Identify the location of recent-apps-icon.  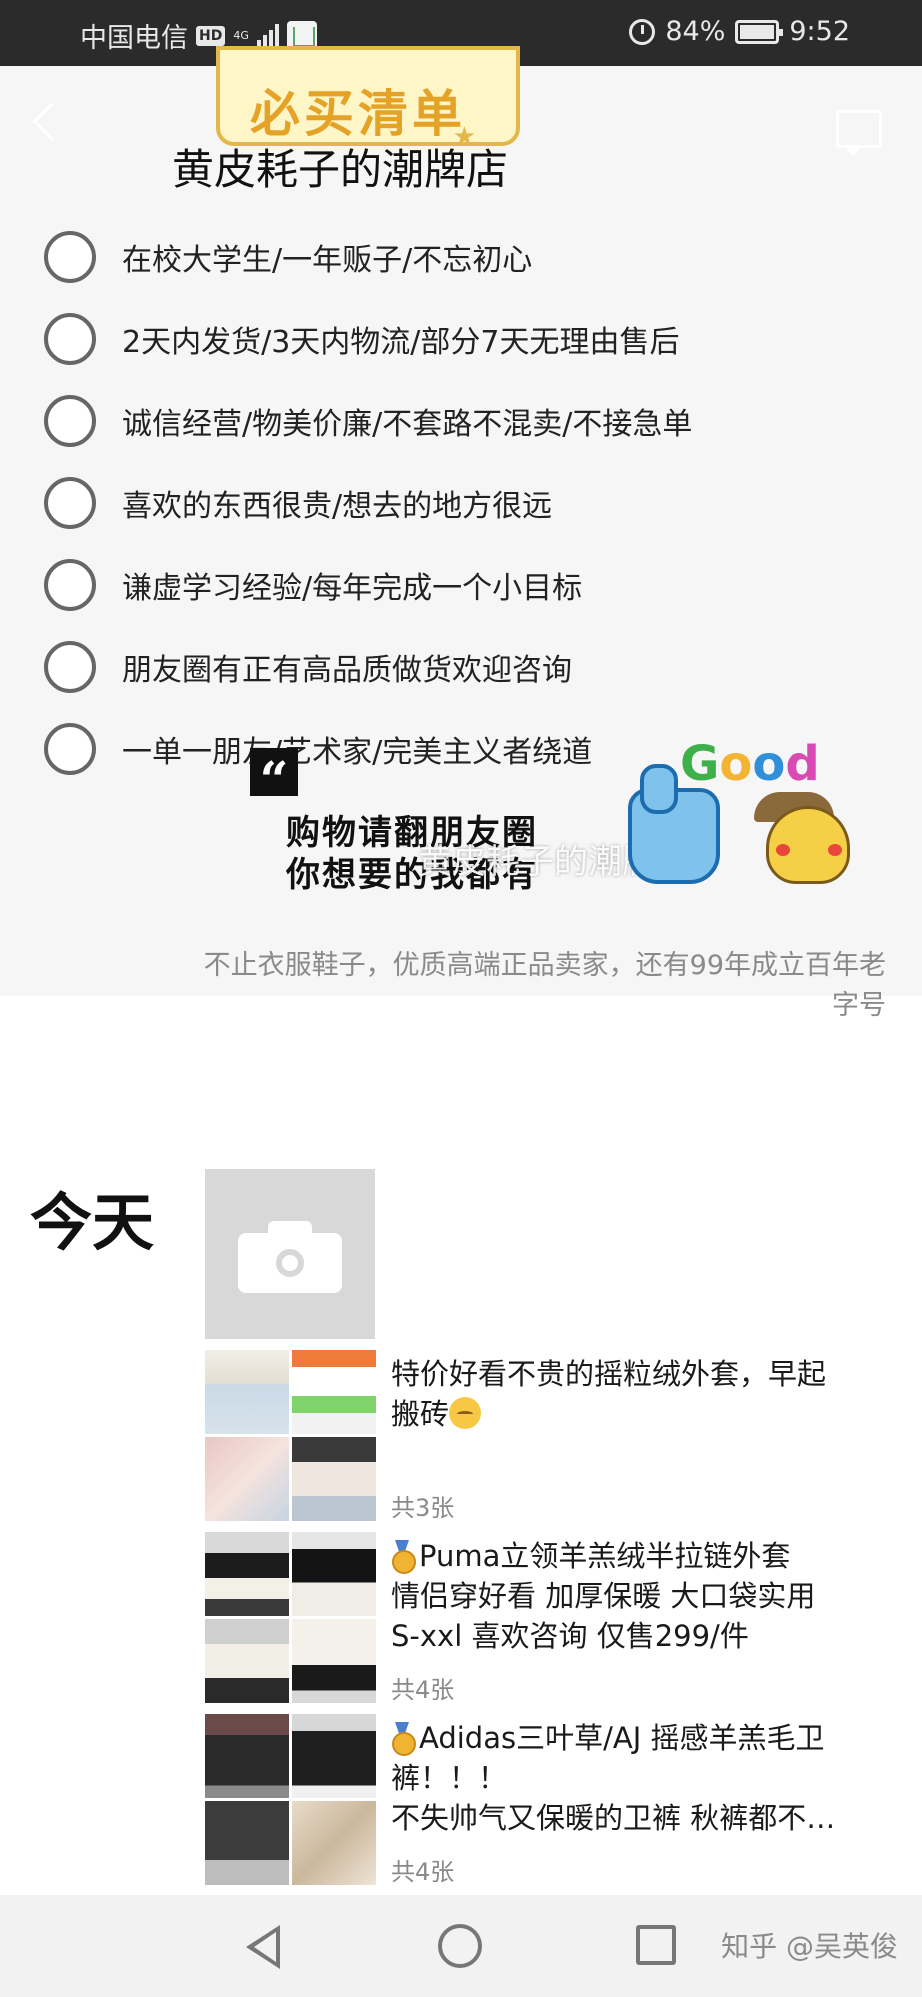
(656, 1945).